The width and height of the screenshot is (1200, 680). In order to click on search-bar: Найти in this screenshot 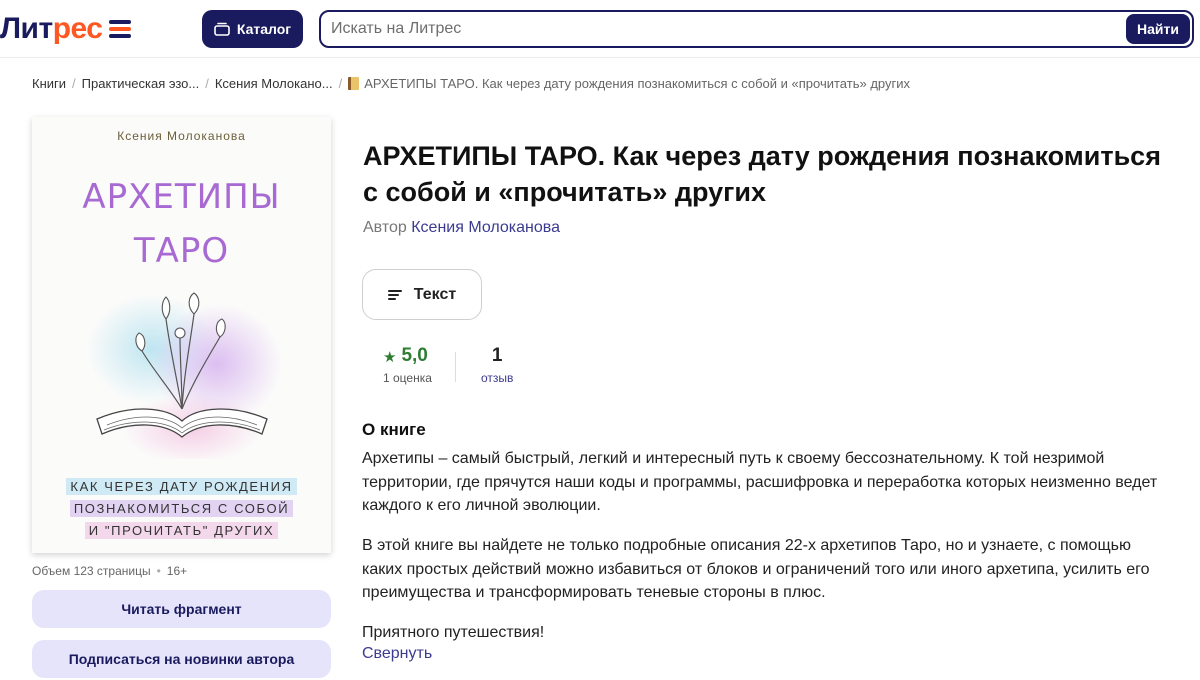, I will do `click(756, 29)`.